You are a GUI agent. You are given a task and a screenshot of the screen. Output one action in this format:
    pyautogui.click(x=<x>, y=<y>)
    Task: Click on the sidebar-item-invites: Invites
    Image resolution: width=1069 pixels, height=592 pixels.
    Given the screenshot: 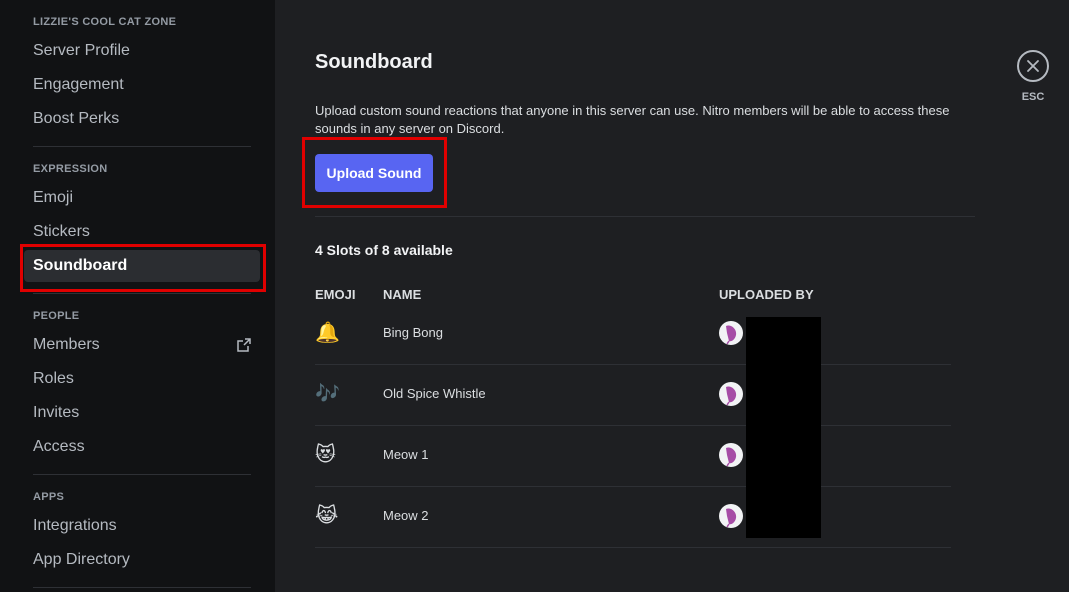 What is the action you would take?
    pyautogui.click(x=142, y=413)
    